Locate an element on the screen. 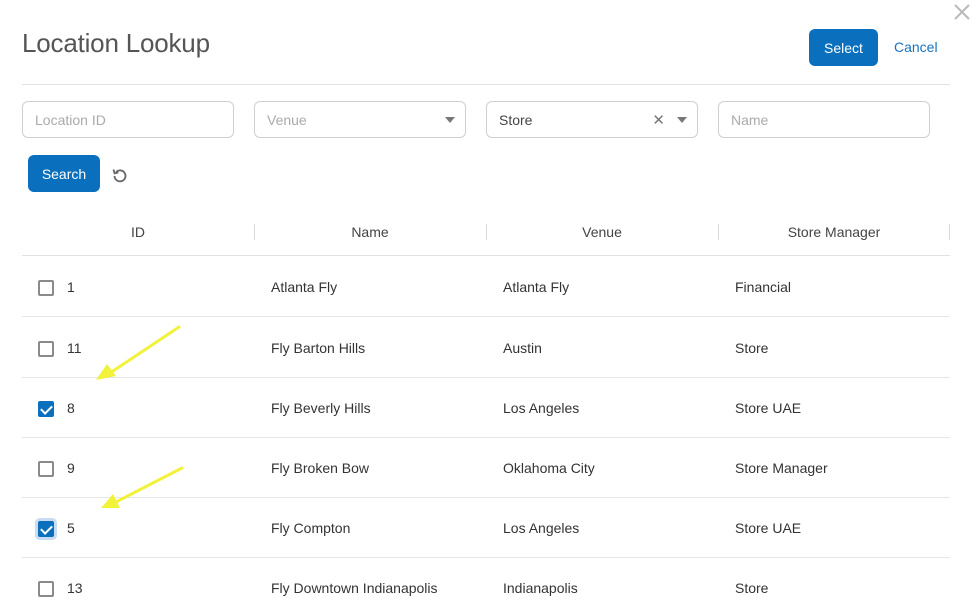  cell-name: Fly Barton Hills is located at coordinates (318, 348).